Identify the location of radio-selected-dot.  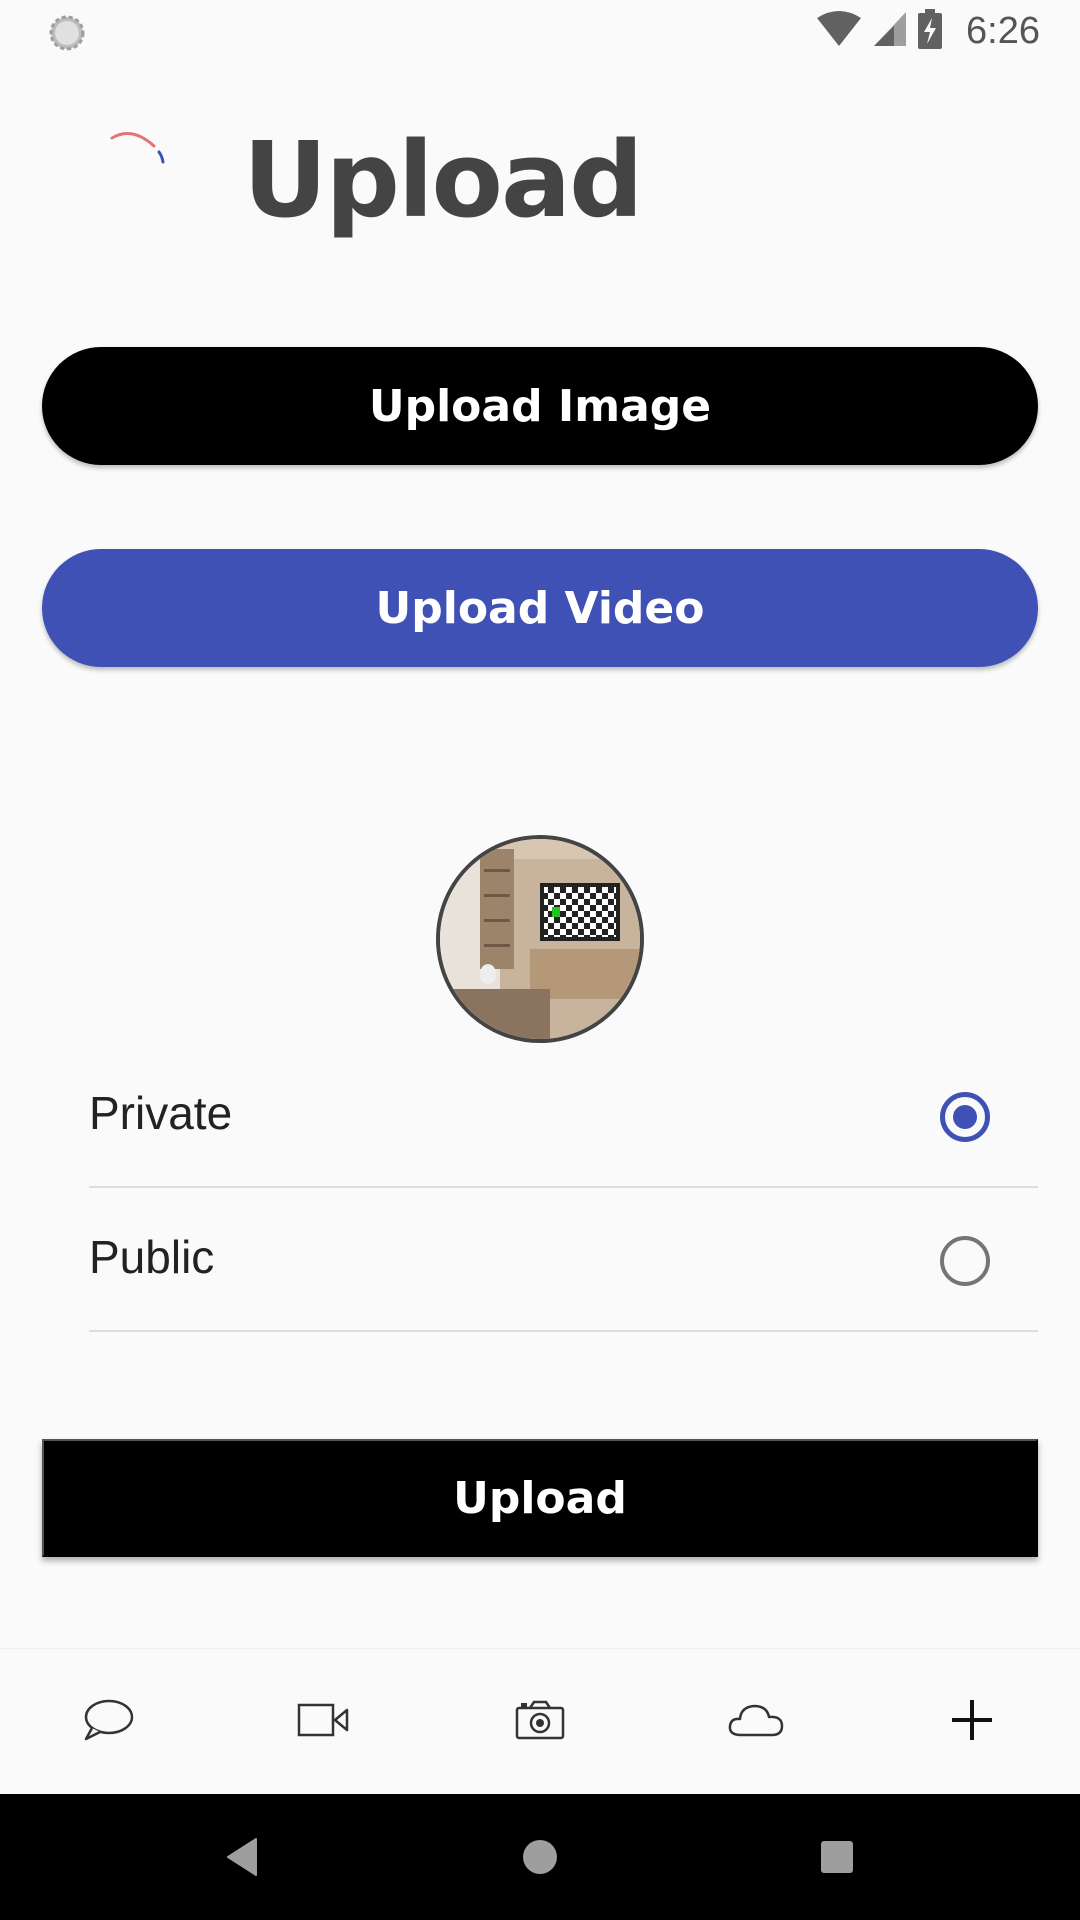
(965, 1117).